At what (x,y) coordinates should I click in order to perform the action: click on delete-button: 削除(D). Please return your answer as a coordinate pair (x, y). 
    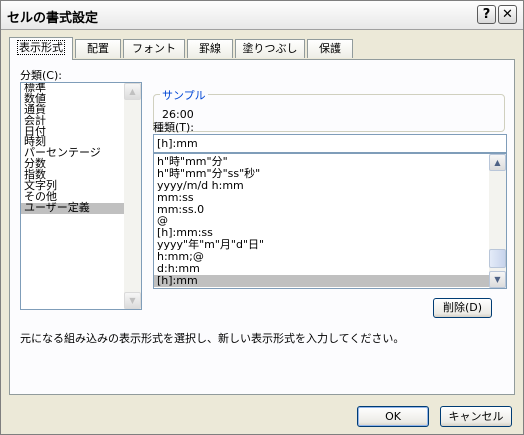
    Looking at the image, I should click on (462, 308).